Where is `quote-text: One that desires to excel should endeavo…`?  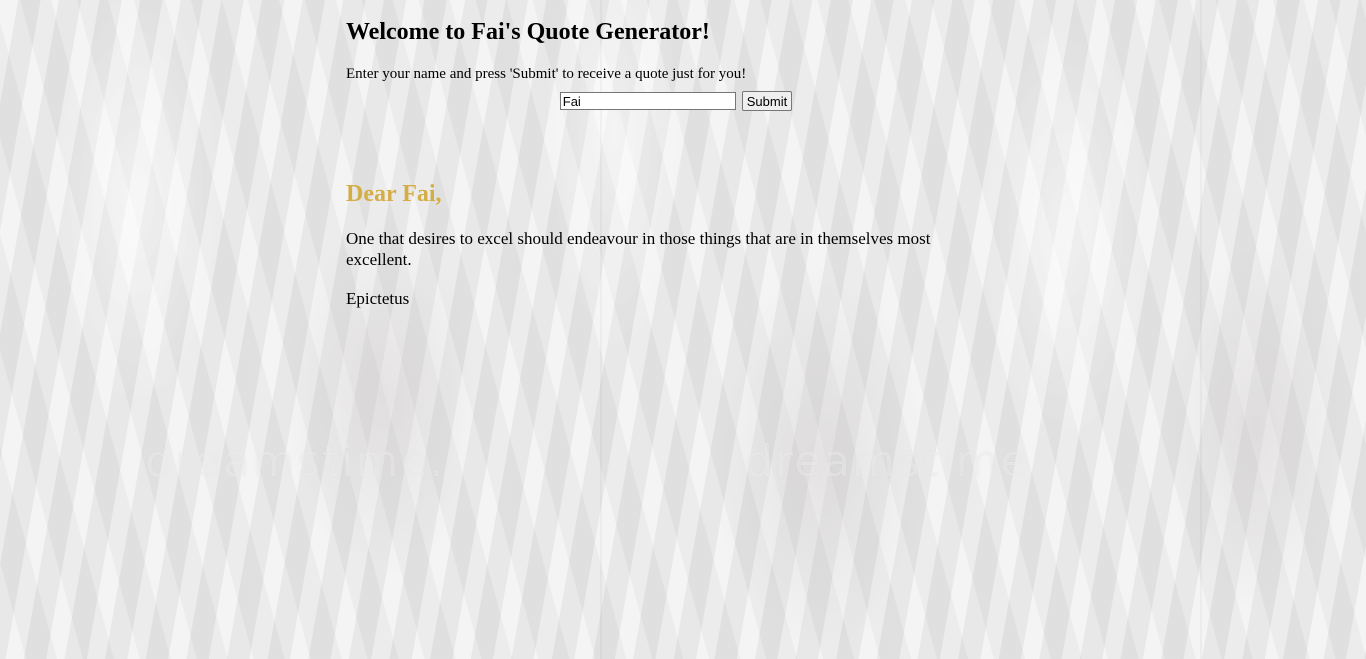
quote-text: One that desires to excel should endeavo… is located at coordinates (638, 249).